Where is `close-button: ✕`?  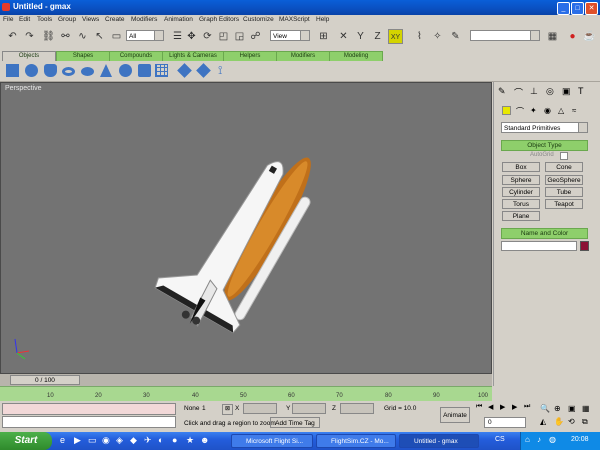 close-button: ✕ is located at coordinates (591, 8).